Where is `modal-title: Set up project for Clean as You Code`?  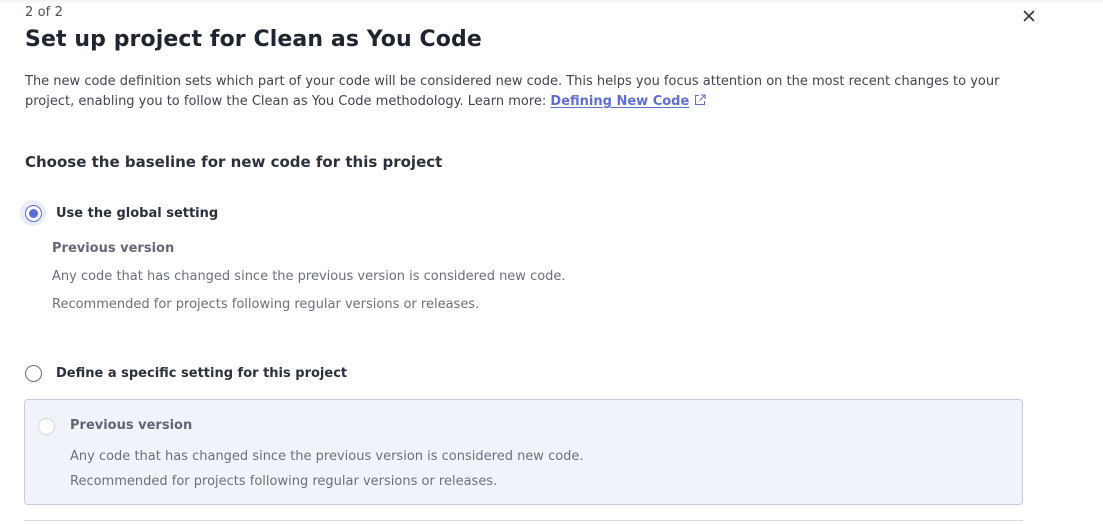 modal-title: Set up project for Clean as You Code is located at coordinates (253, 39).